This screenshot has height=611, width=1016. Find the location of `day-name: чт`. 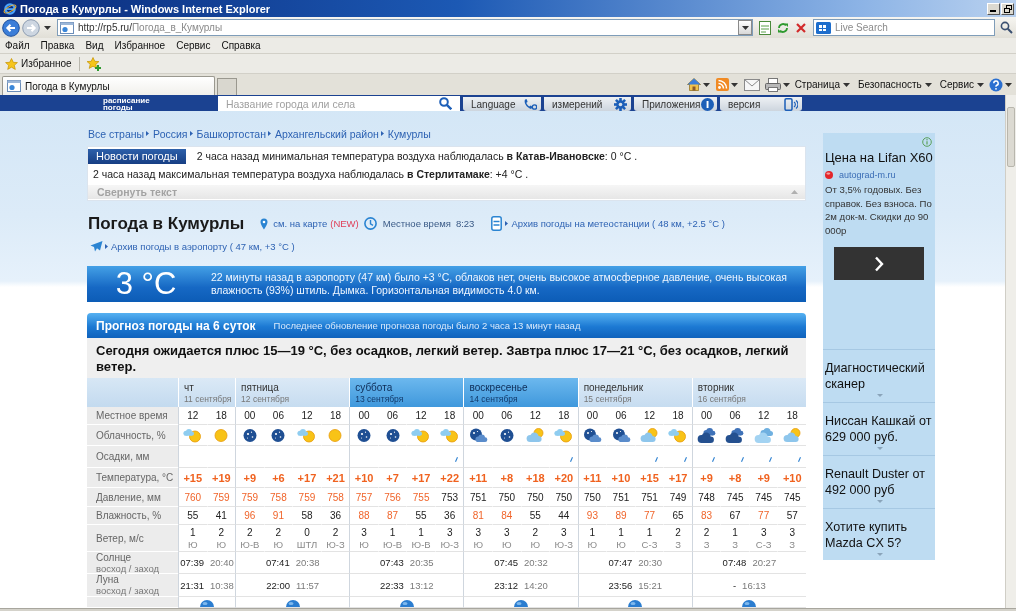

day-name: чт is located at coordinates (189, 388).